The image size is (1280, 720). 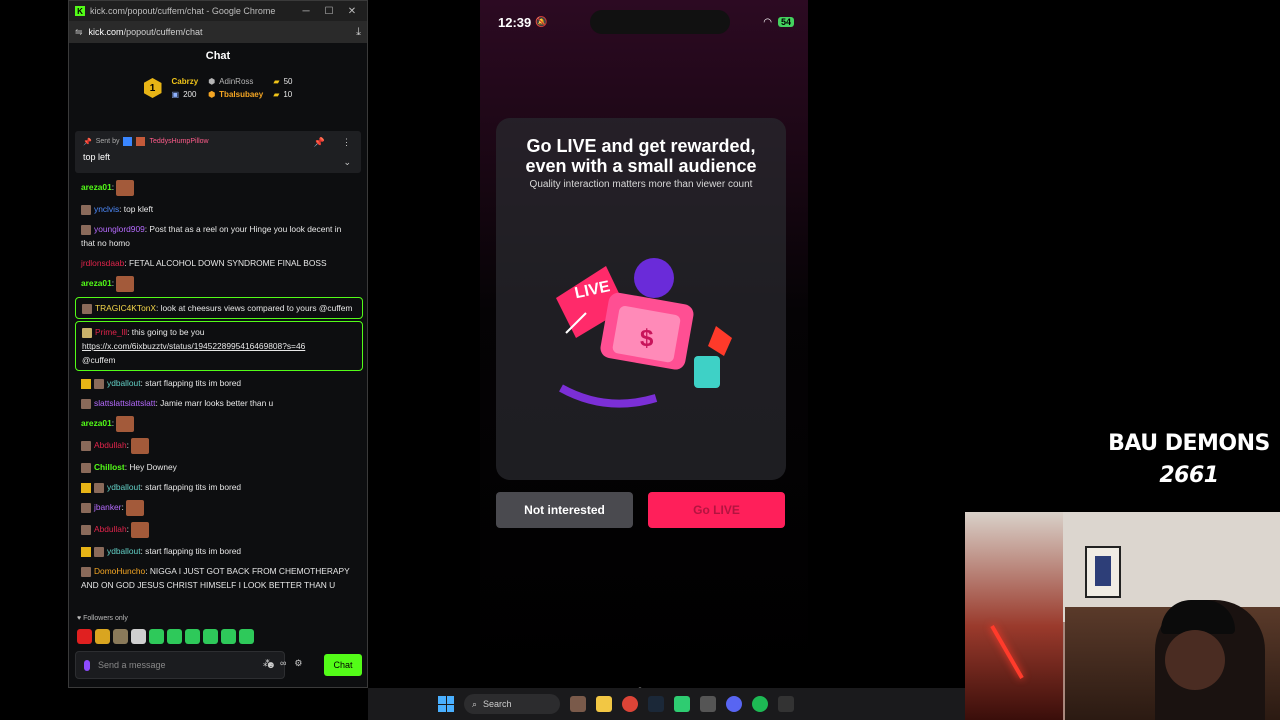 What do you see at coordinates (630, 704) in the screenshot?
I see `chrome-icon` at bounding box center [630, 704].